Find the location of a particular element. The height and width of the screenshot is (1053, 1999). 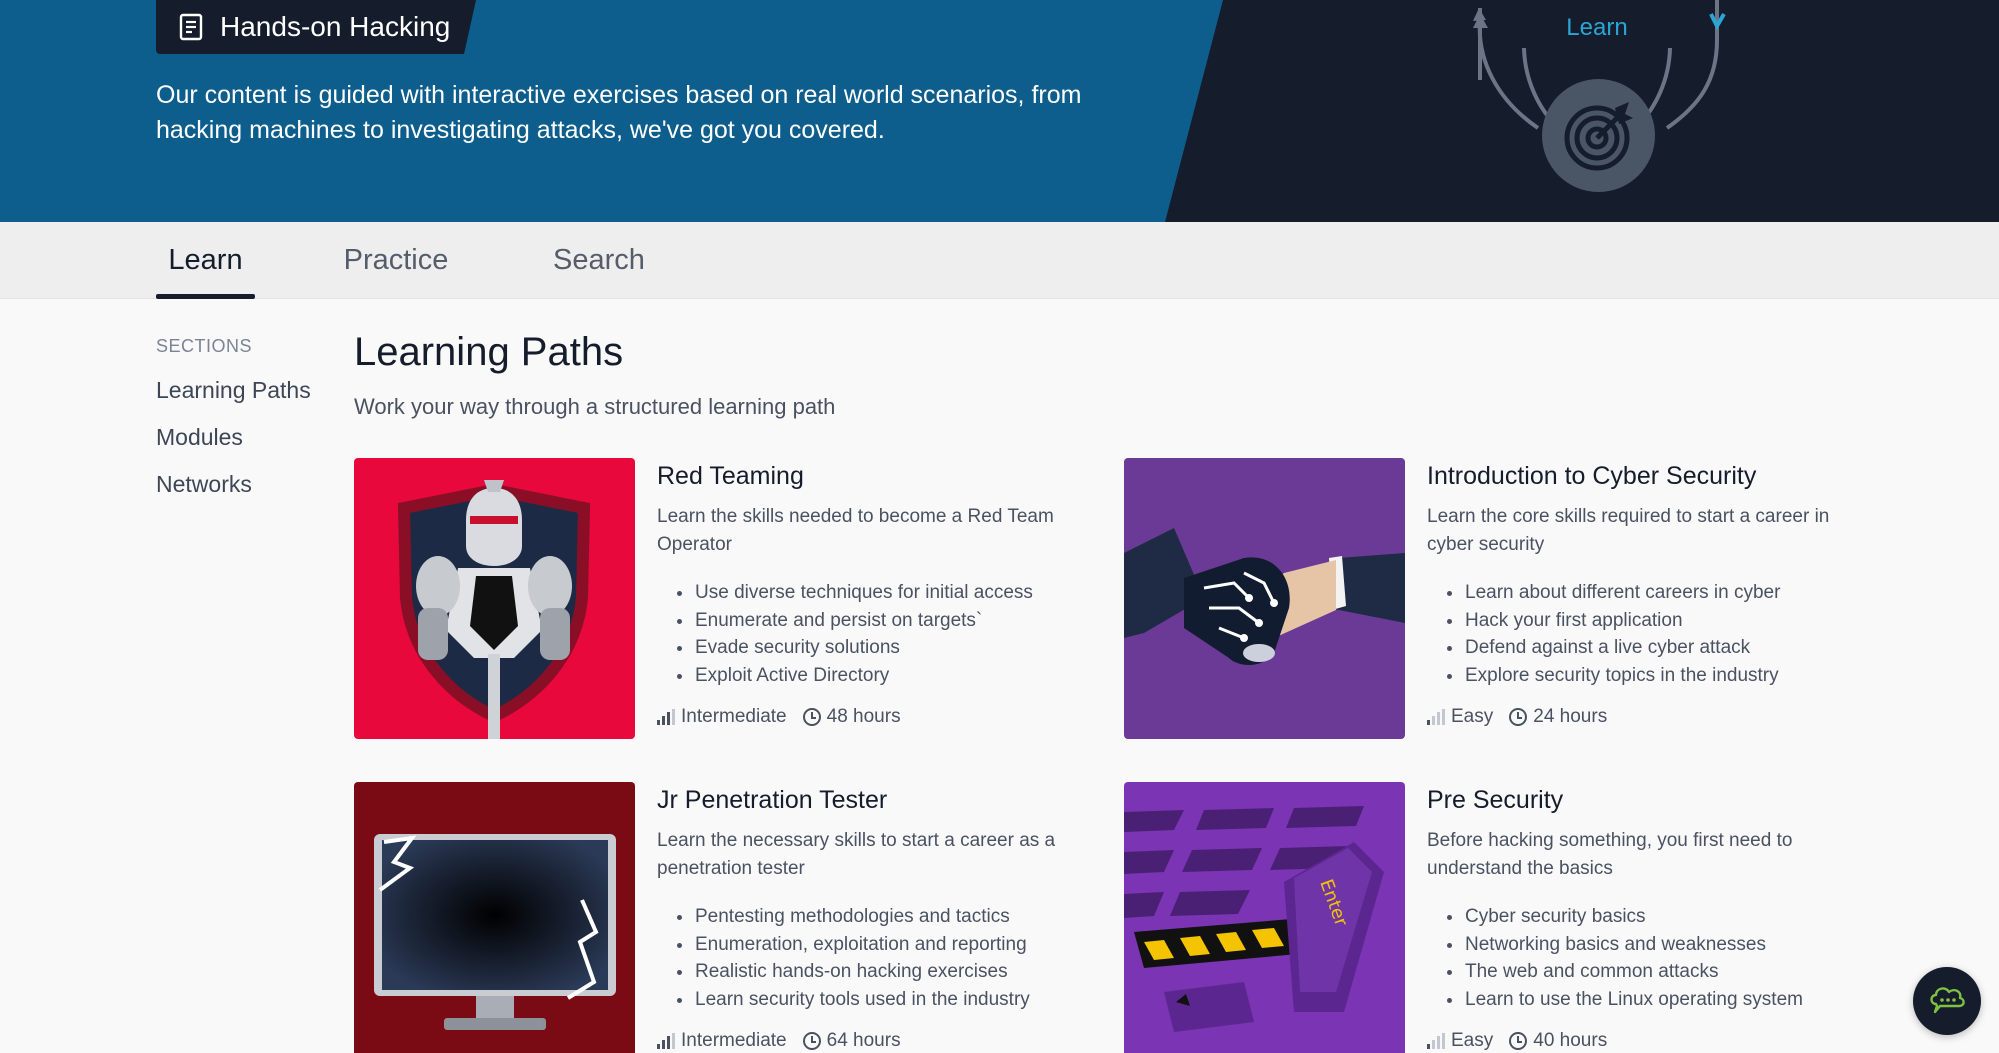

card-meta: Easy 24 hours is located at coordinates (1647, 717).